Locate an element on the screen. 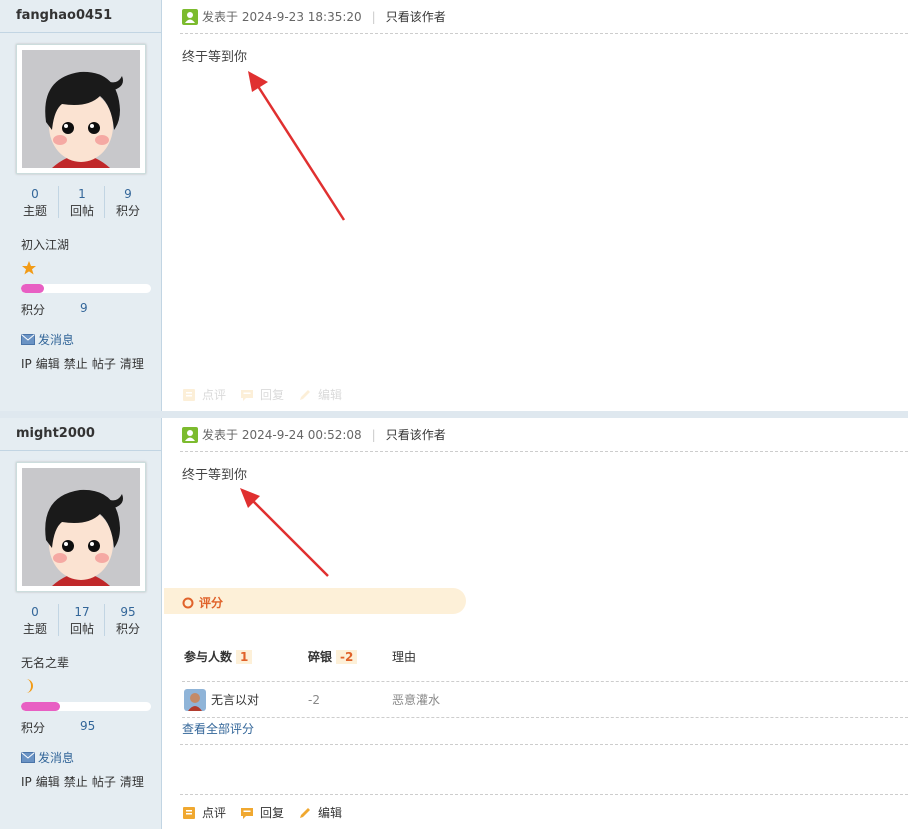  credit-progress-bar is located at coordinates (86, 706).